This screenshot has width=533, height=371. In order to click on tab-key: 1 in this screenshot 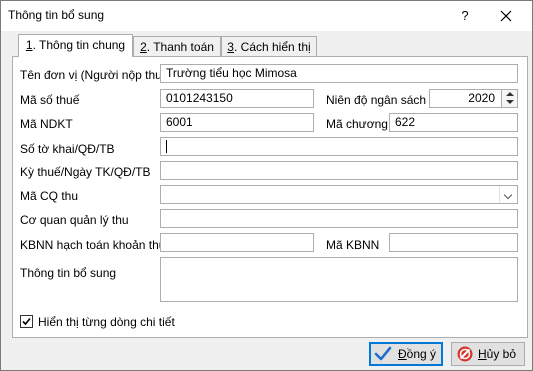, I will do `click(29, 45)`.